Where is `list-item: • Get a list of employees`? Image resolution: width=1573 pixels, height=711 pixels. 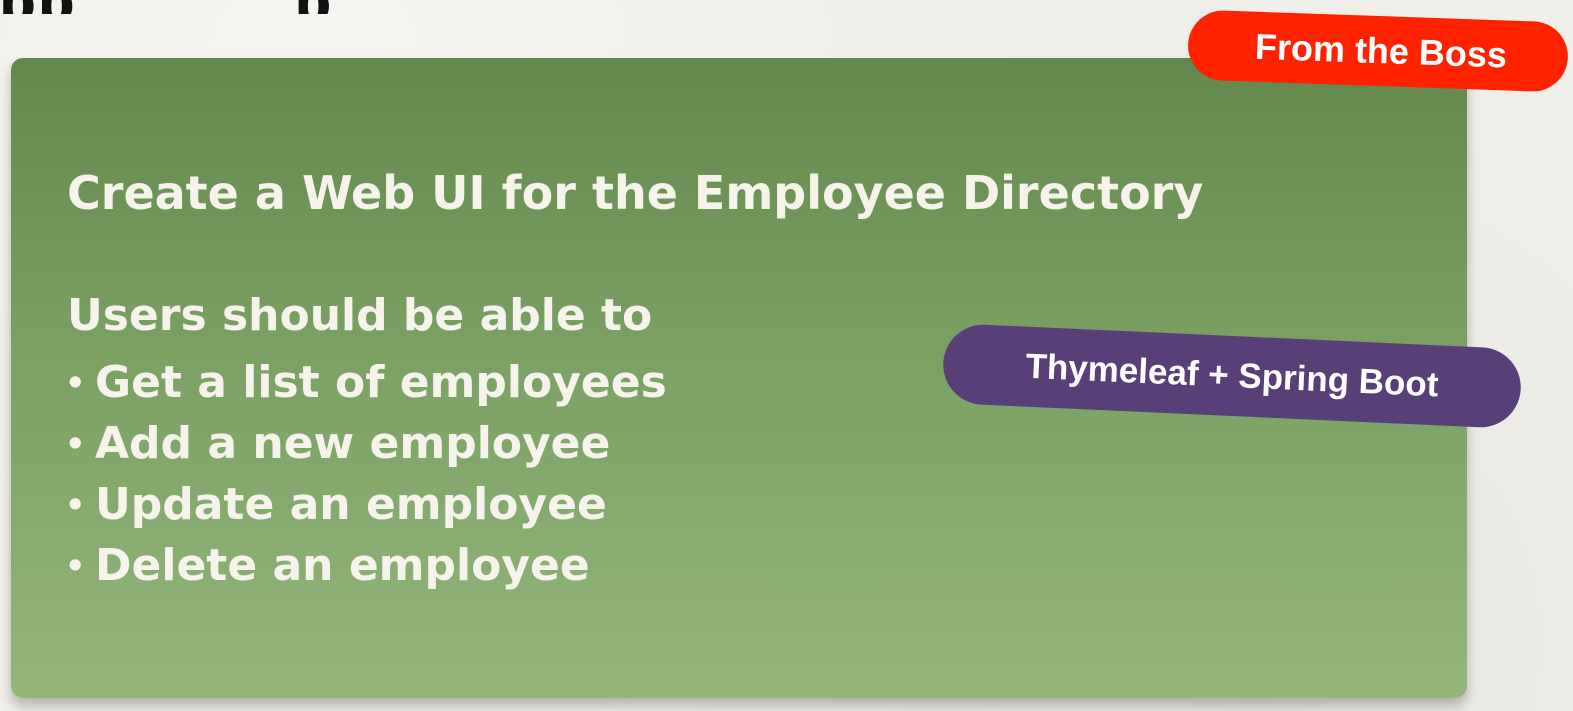 list-item: • Get a list of employees is located at coordinates (366, 382).